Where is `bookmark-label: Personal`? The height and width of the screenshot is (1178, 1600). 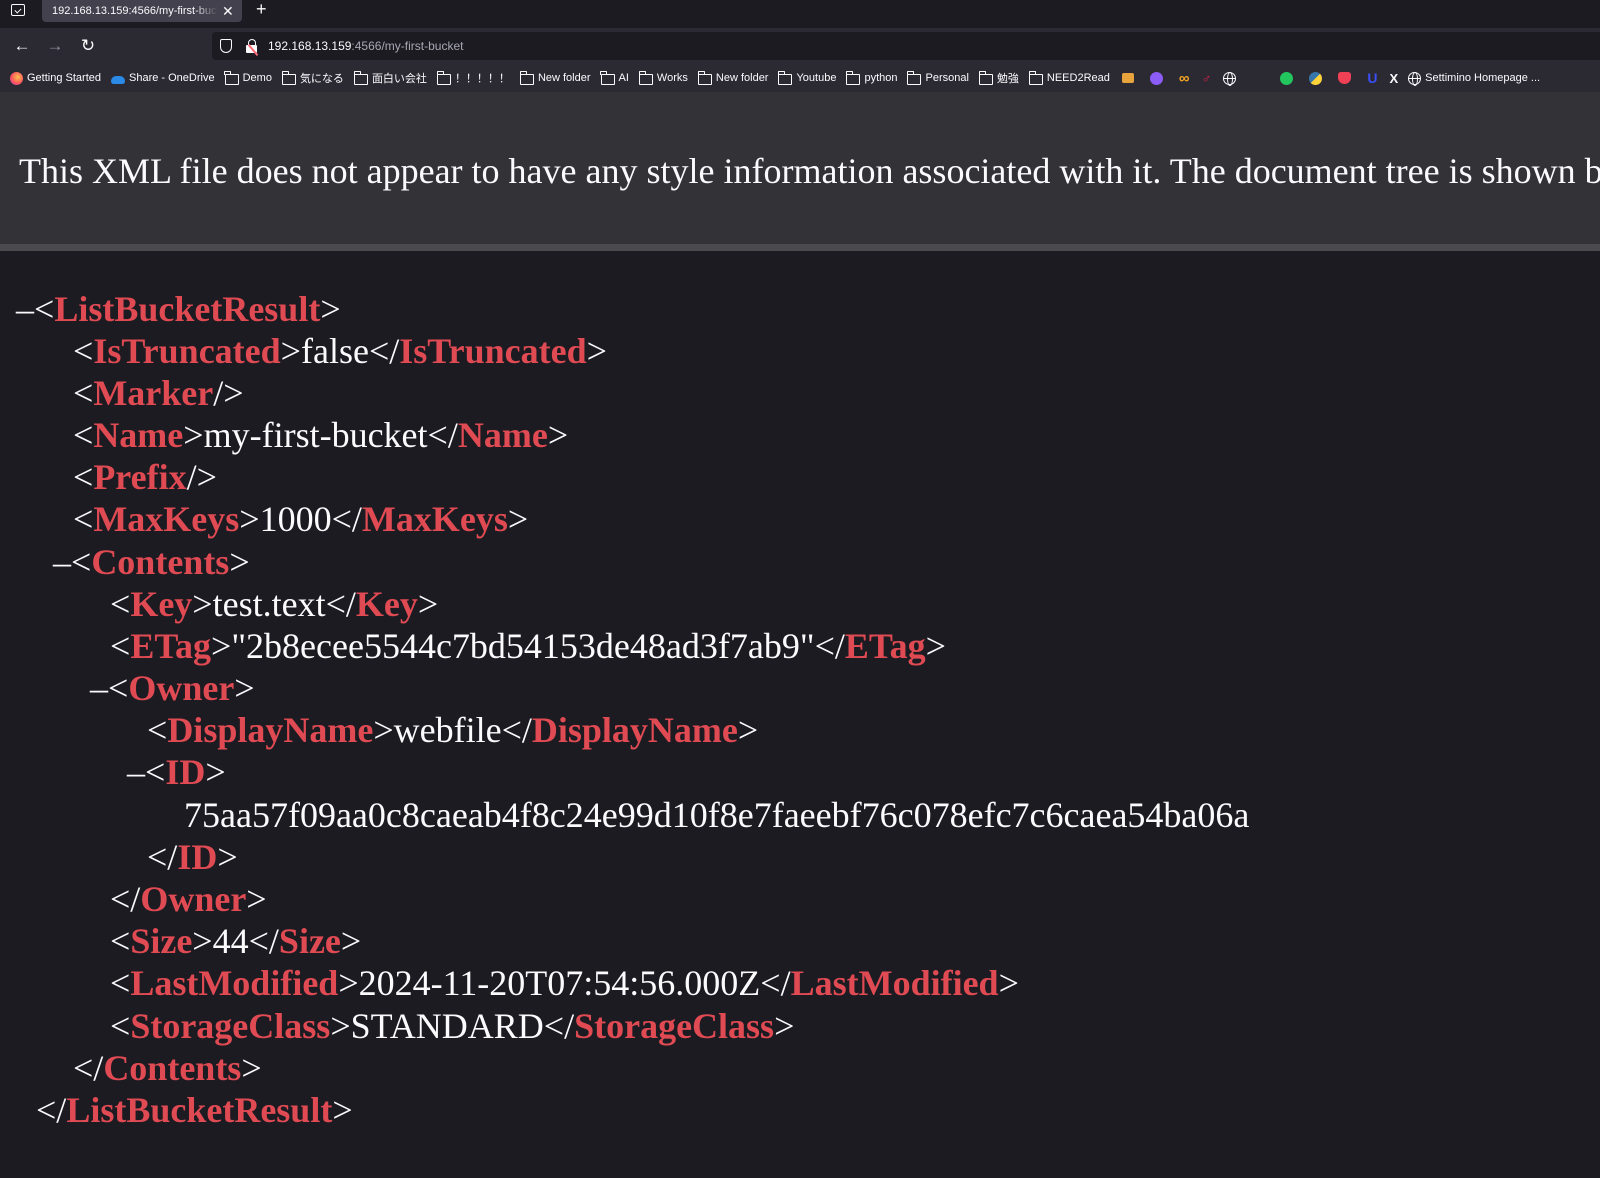
bookmark-label: Personal is located at coordinates (947, 78).